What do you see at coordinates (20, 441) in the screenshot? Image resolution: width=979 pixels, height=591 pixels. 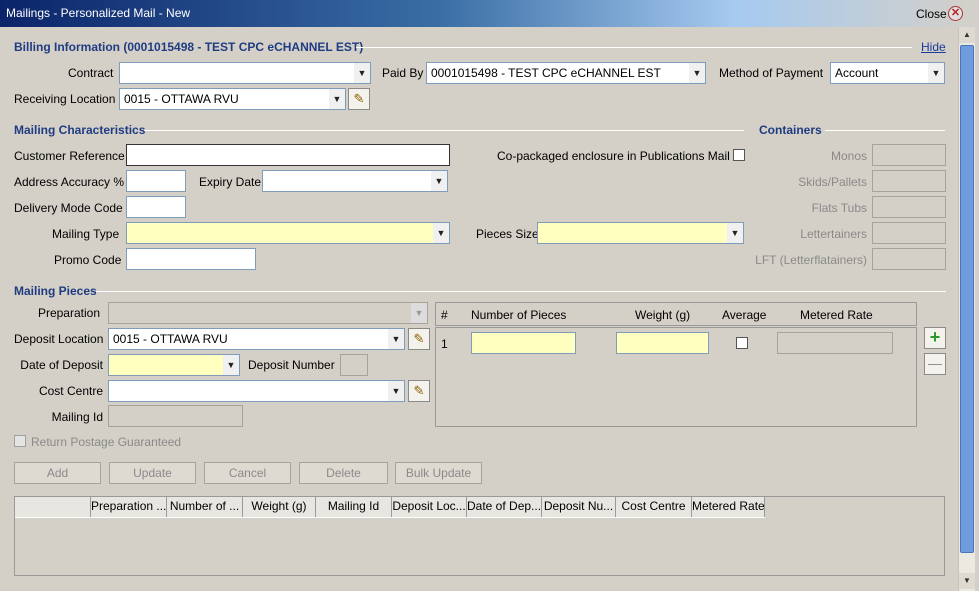 I see `return-postage-checkbox` at bounding box center [20, 441].